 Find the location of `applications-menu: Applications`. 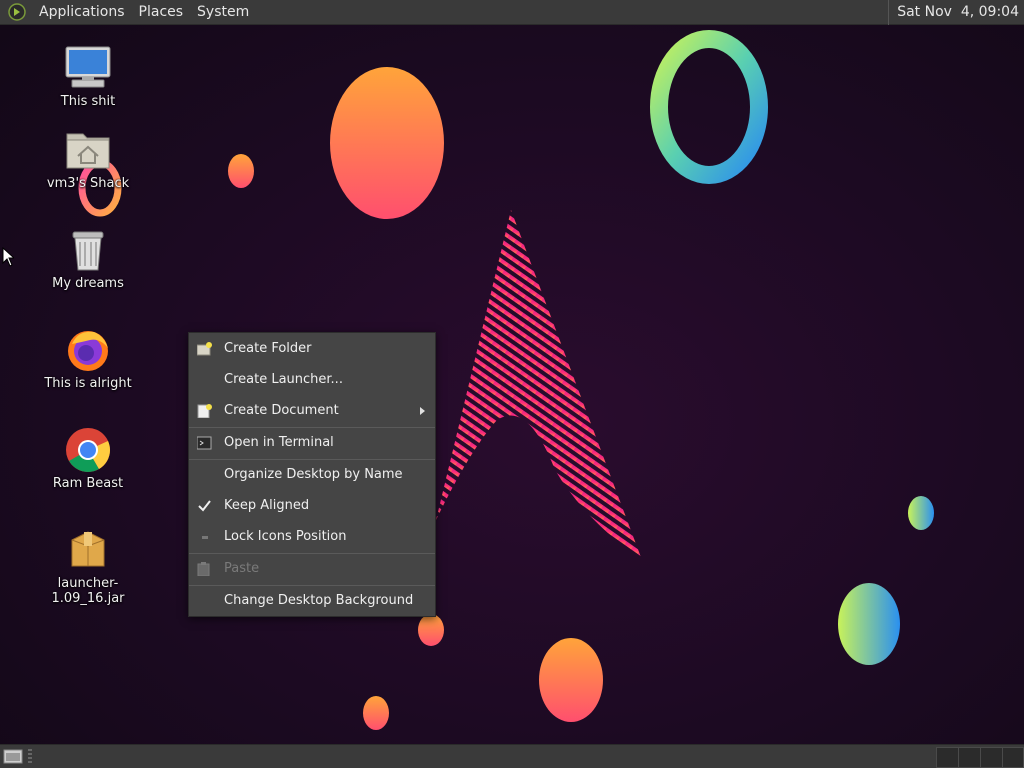

applications-menu: Applications is located at coordinates (82, 12).